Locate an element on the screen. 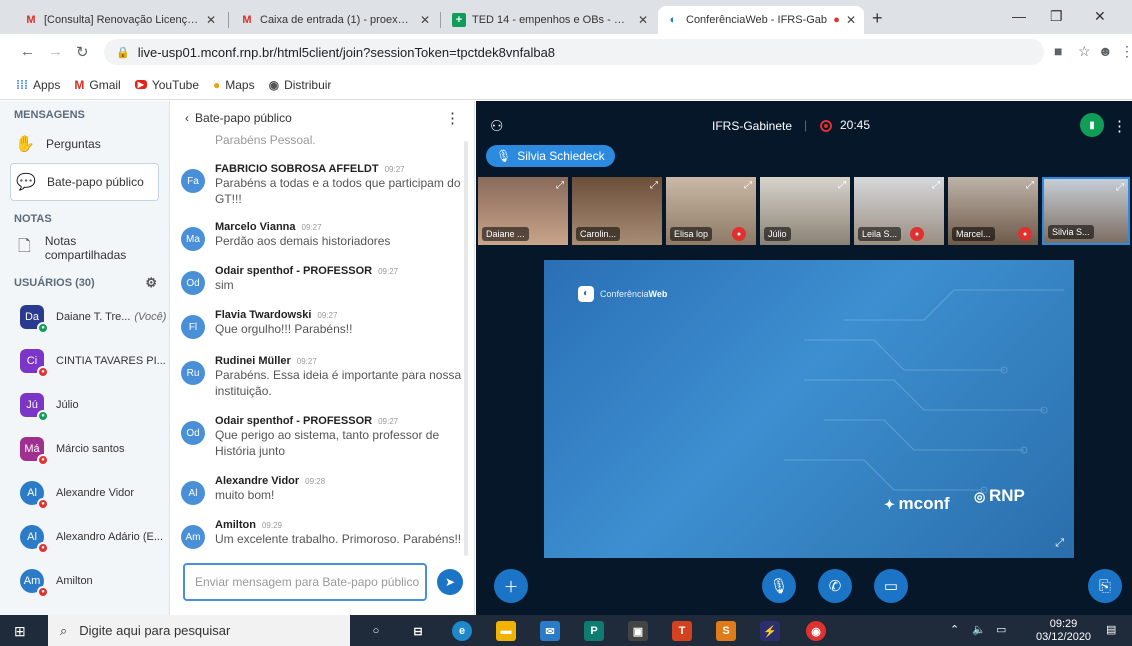 This screenshot has width=1132, height=646. chat-message-input: Enviar mensagem para Bate-papo público is located at coordinates (305, 582).